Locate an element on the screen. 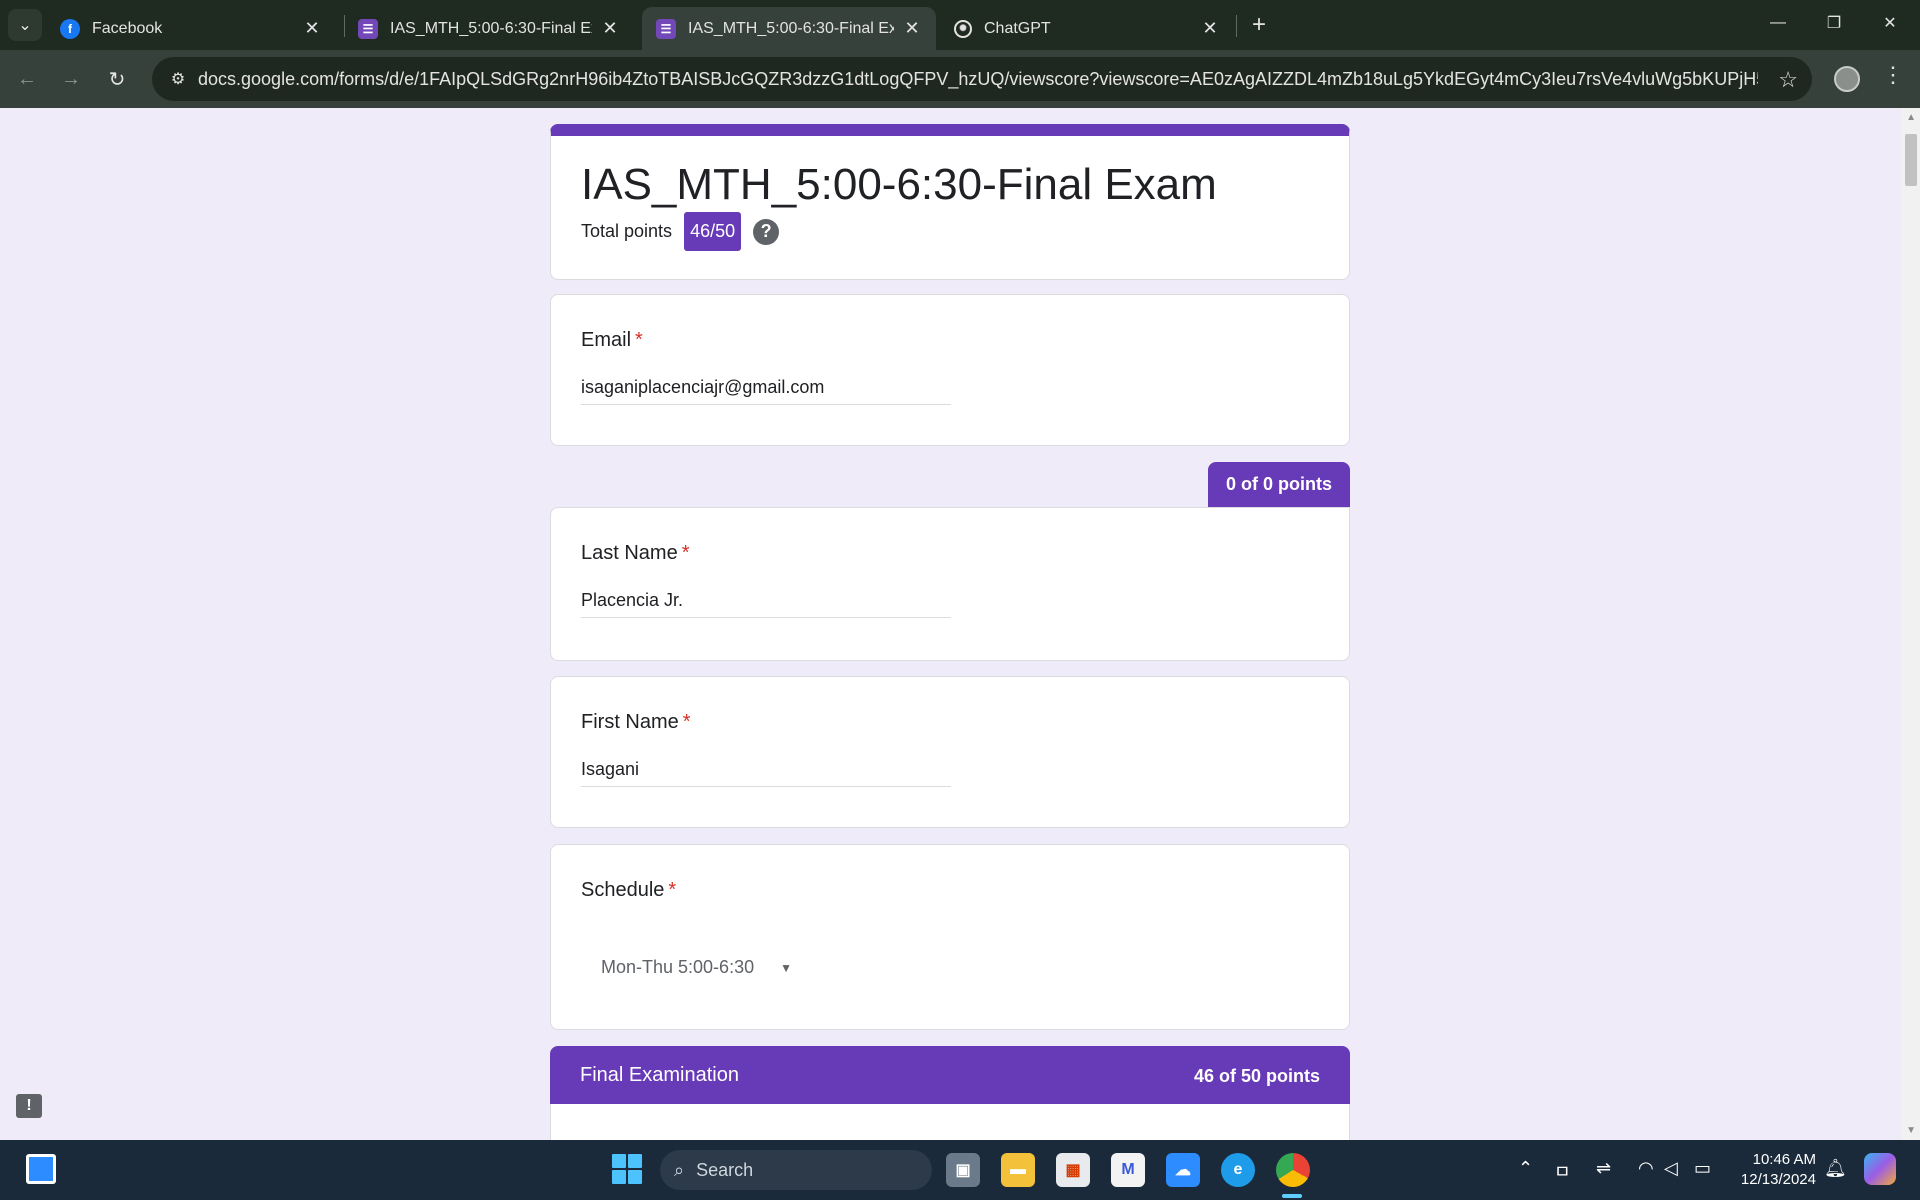 Image resolution: width=1920 pixels, height=1200 pixels. forward-button: → is located at coordinates (71, 79).